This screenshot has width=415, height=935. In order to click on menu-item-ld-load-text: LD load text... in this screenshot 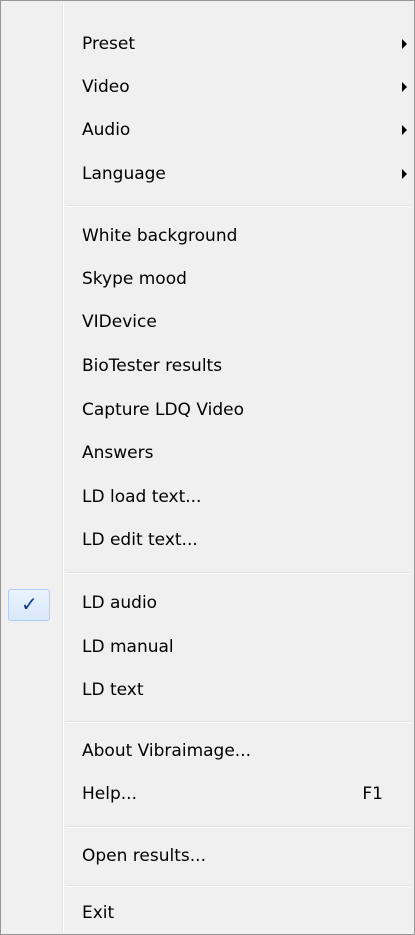, I will do `click(207, 497)`.